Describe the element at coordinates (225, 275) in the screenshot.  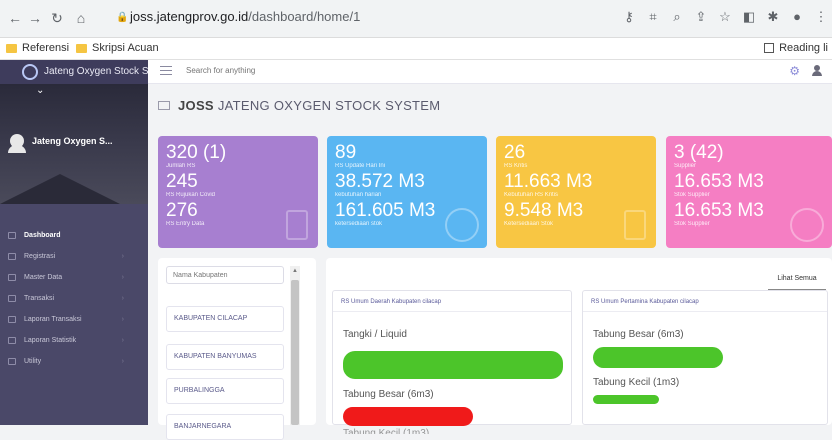
I see `kabupaten-search-input` at that location.